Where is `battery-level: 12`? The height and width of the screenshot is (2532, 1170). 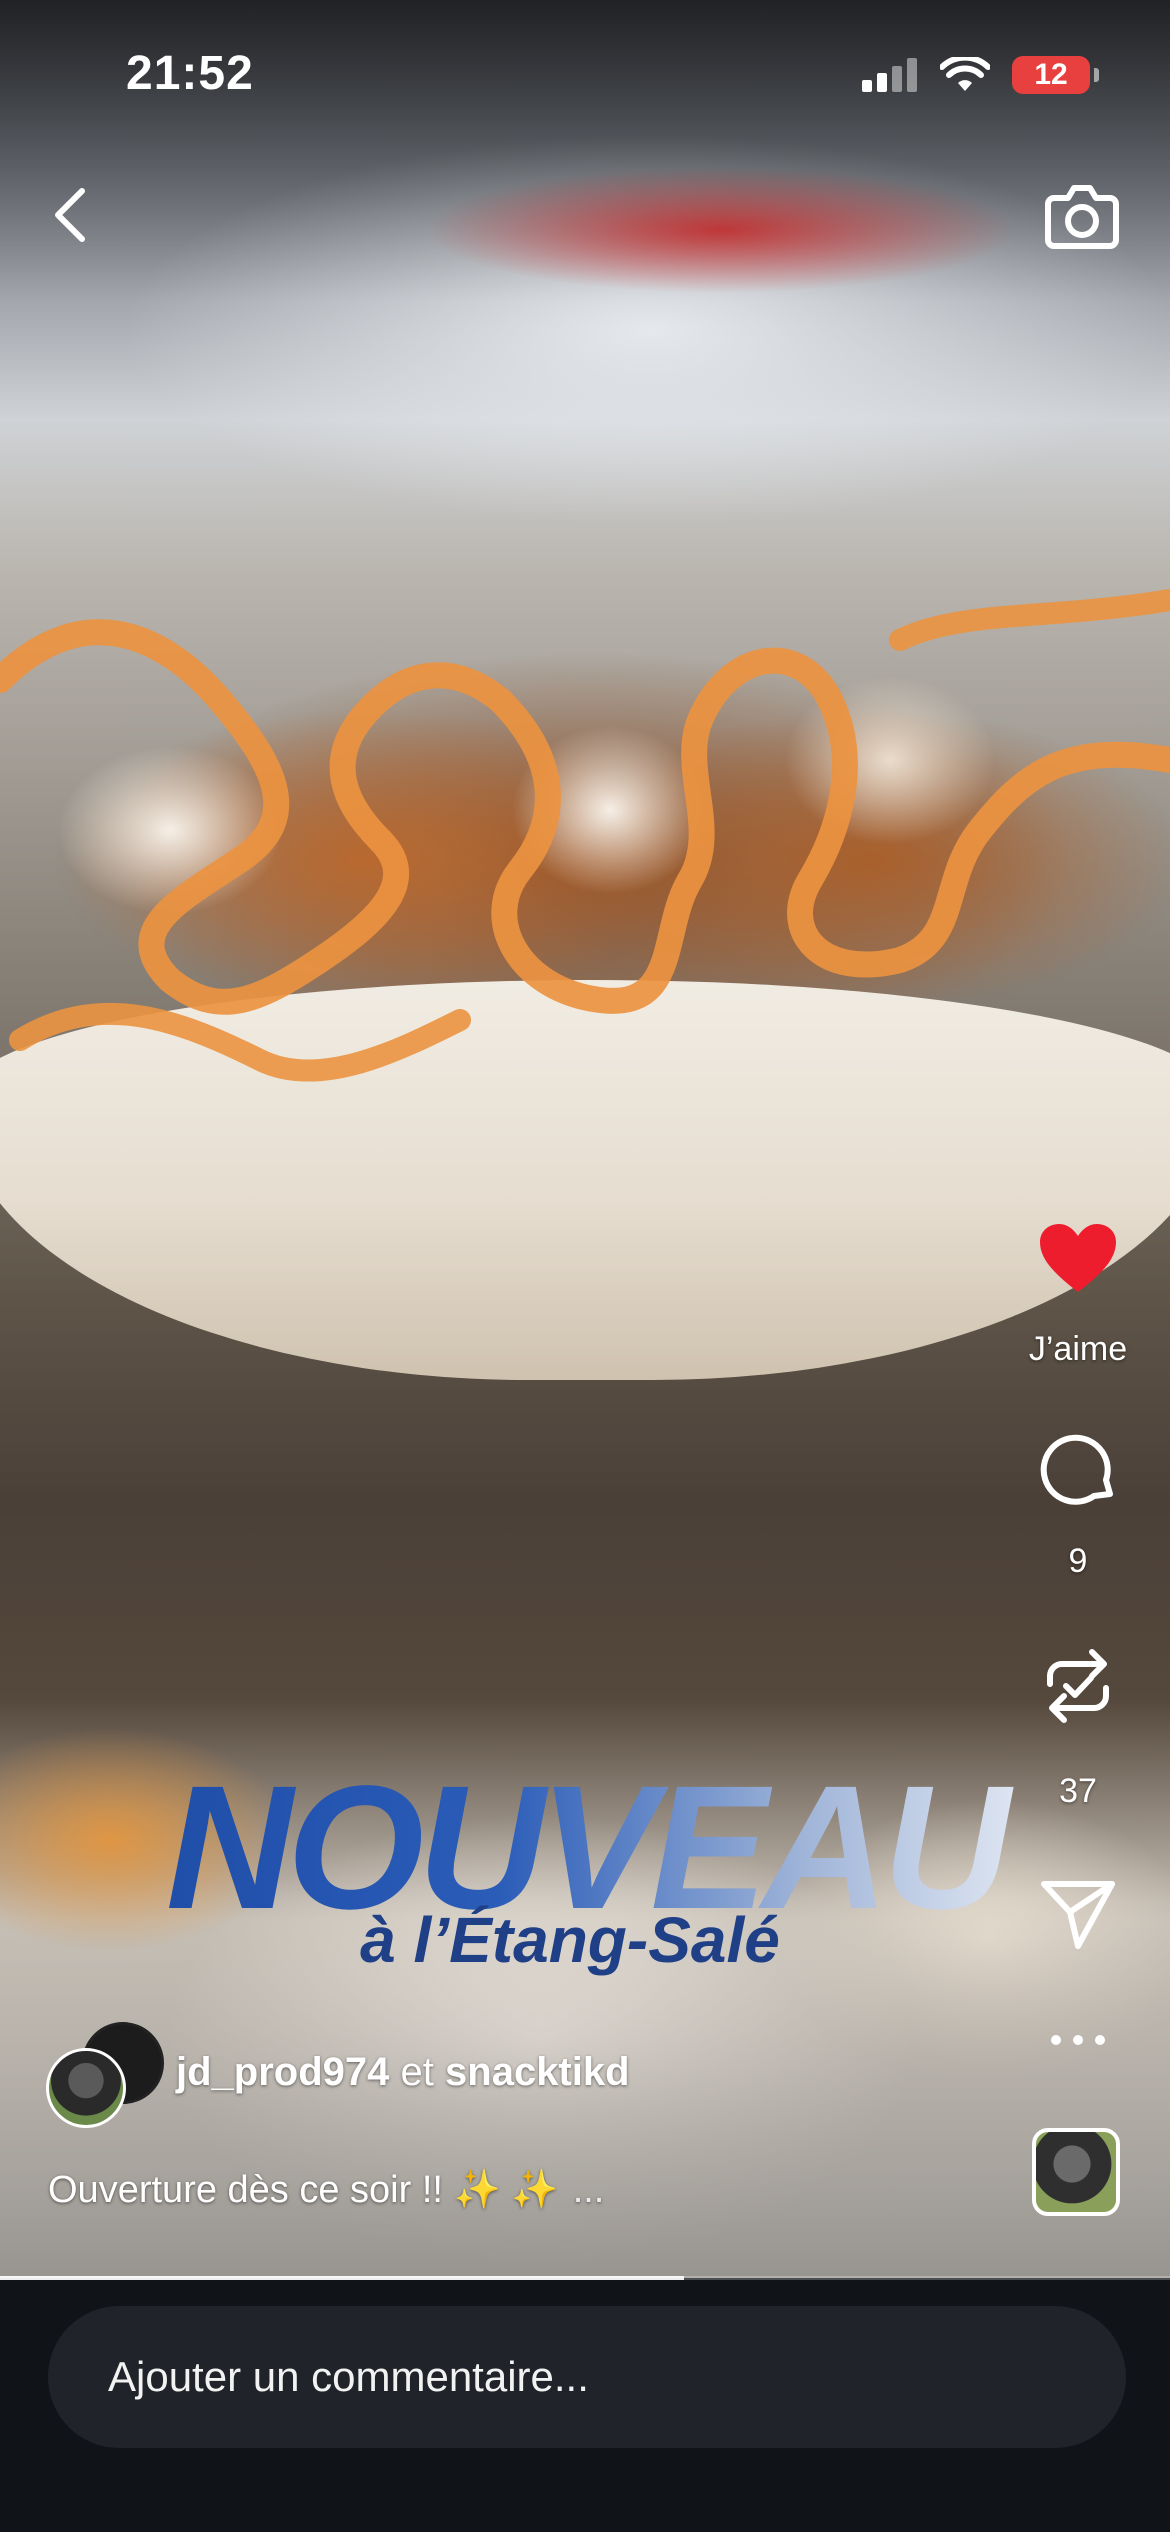 battery-level: 12 is located at coordinates (1051, 74).